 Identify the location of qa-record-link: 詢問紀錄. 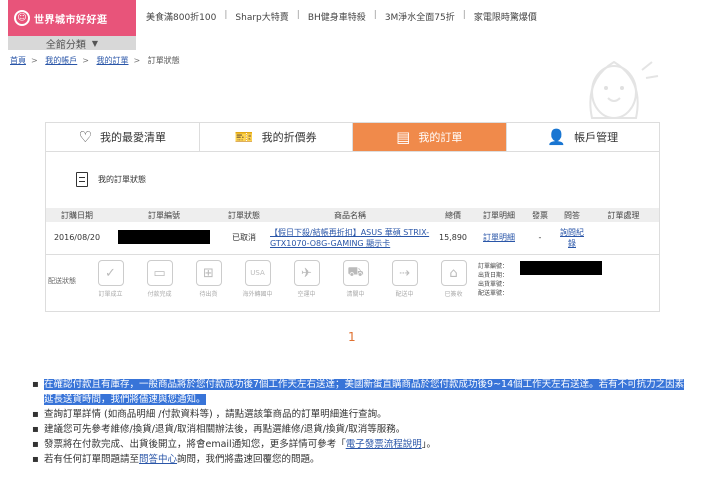
(572, 238).